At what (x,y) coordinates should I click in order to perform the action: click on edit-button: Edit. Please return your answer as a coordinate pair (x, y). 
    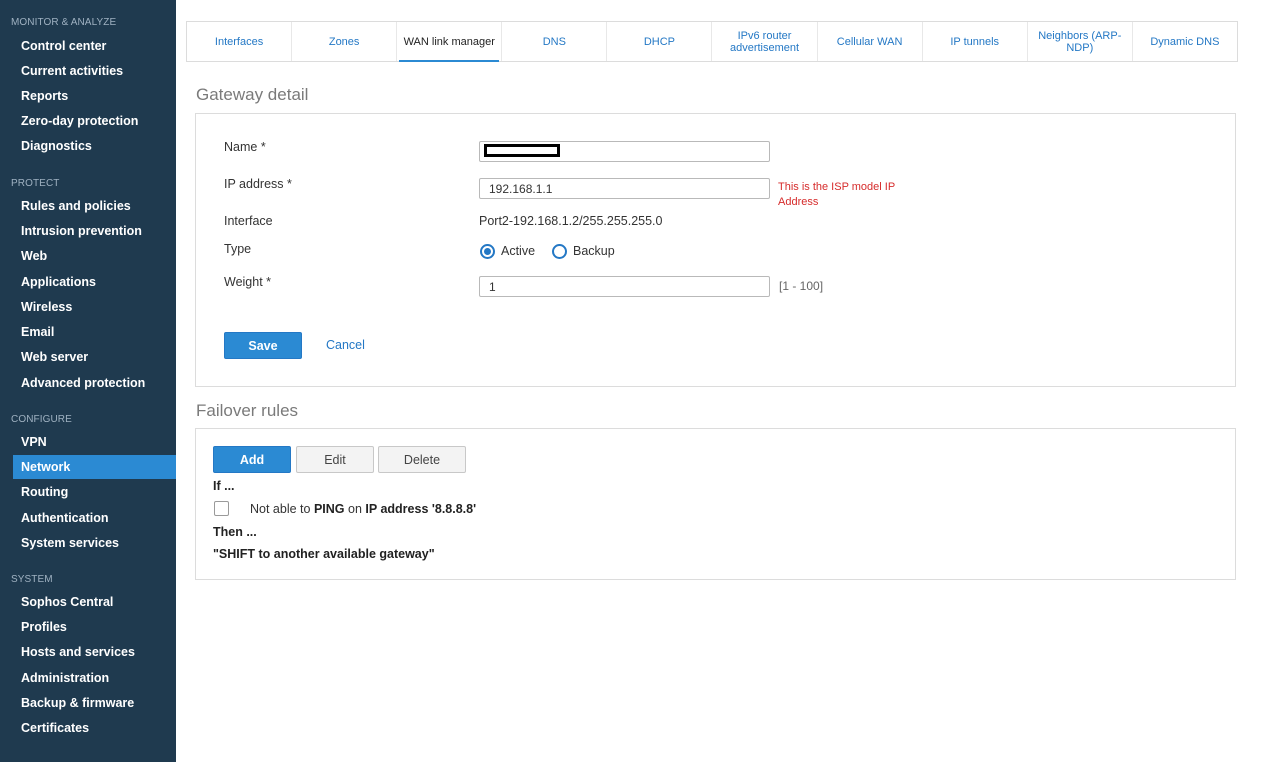
    Looking at the image, I should click on (335, 459).